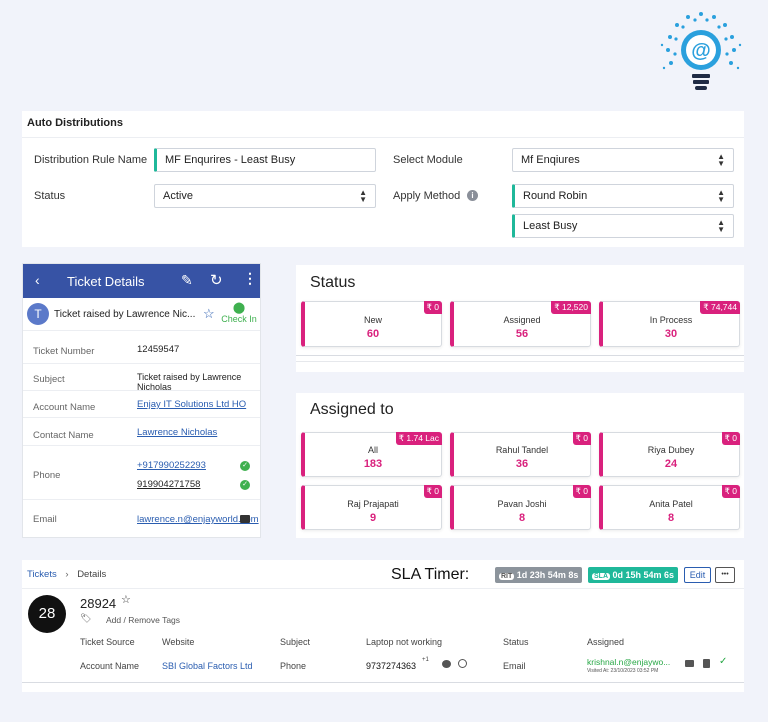  Describe the element at coordinates (178, 642) in the screenshot. I see `col-header-website: Website` at that location.